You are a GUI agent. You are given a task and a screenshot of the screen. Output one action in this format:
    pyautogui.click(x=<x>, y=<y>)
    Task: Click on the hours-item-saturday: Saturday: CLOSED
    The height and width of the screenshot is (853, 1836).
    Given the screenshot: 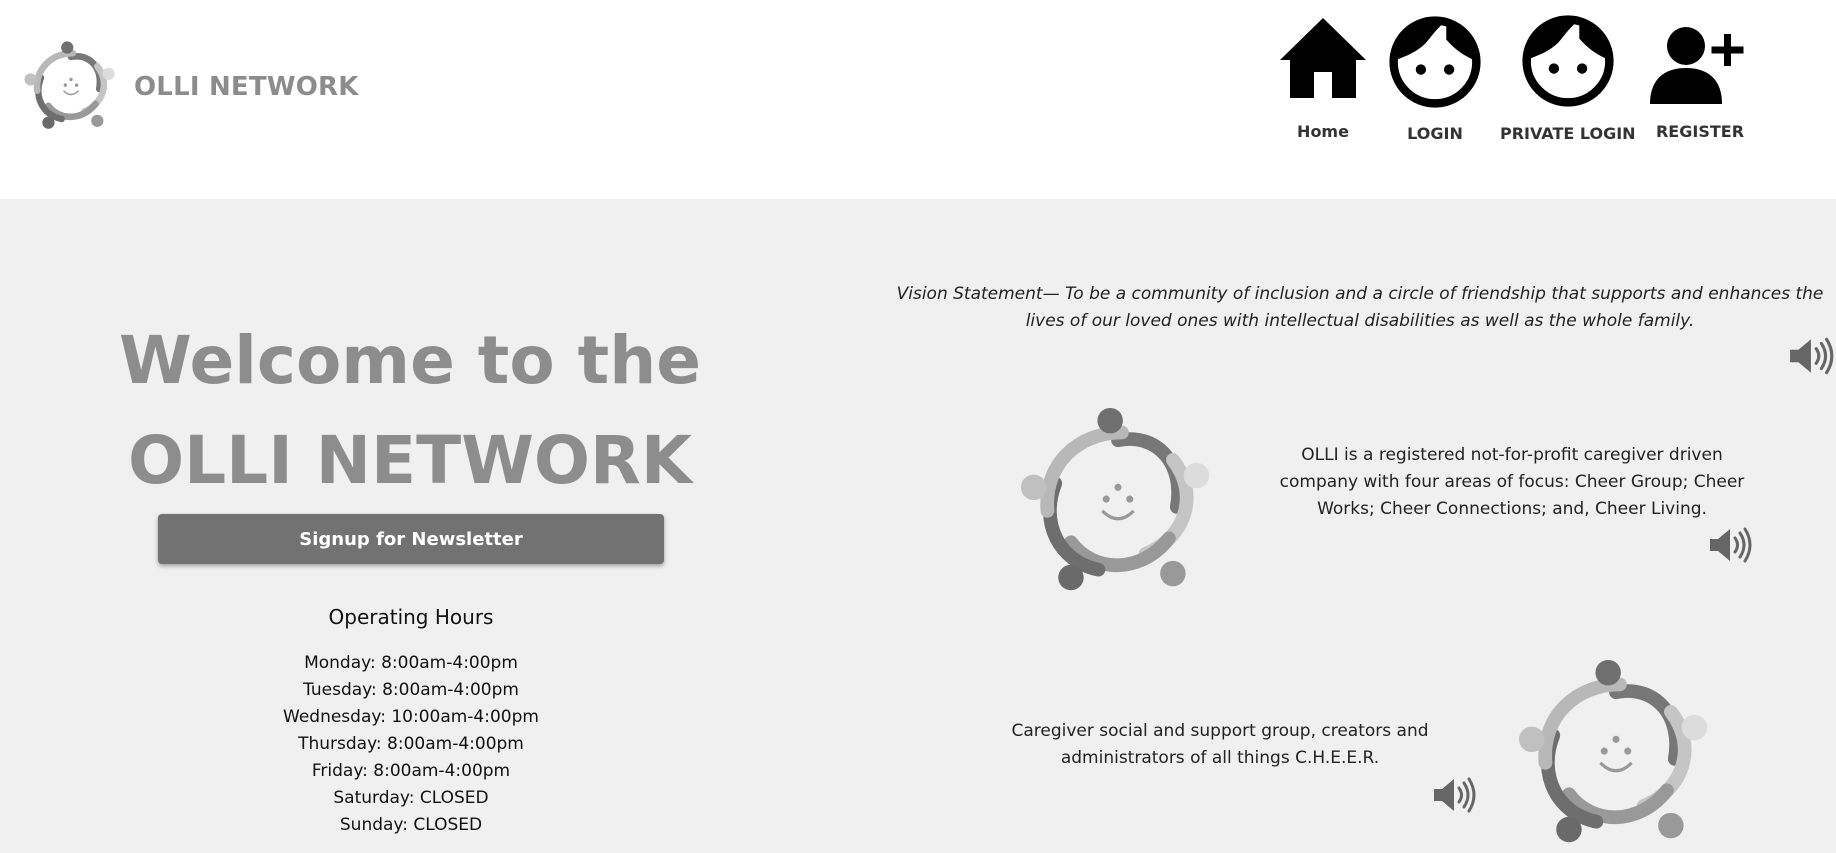 What is the action you would take?
    pyautogui.click(x=411, y=798)
    